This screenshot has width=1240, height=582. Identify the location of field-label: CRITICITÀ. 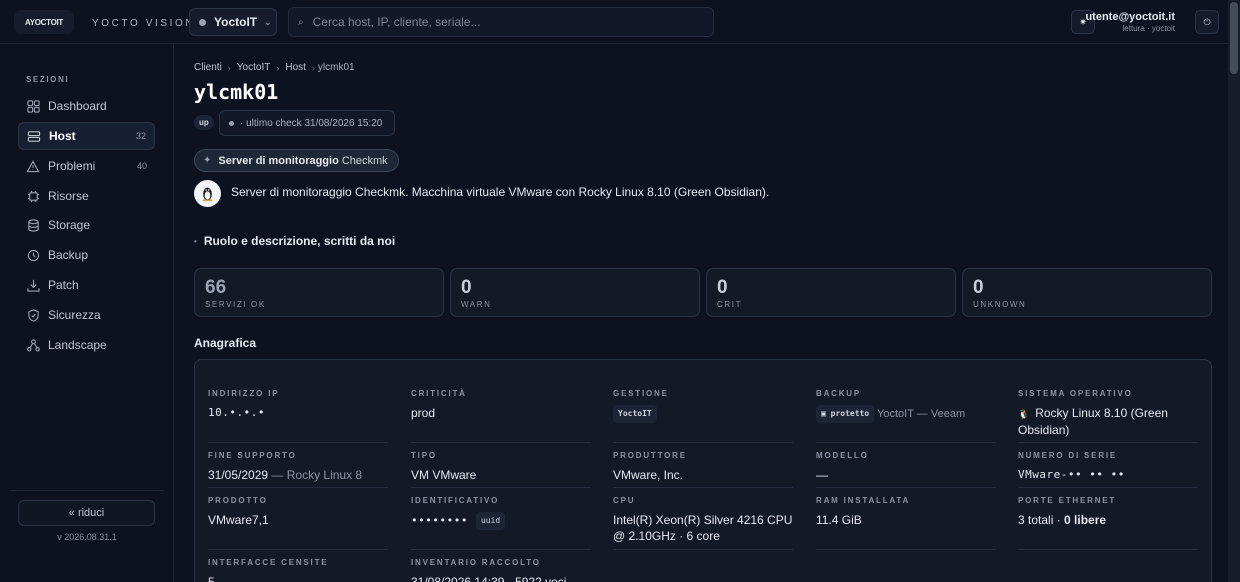
(439, 393).